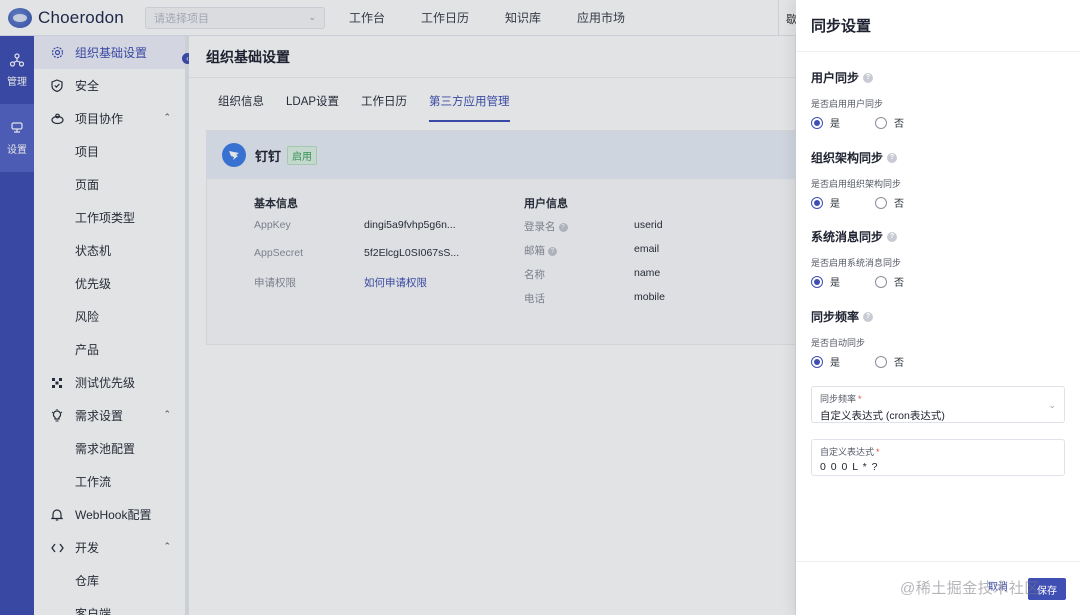 Image resolution: width=1080 pixels, height=615 pixels. I want to click on group-title-text: 系统消息同步, so click(847, 237).